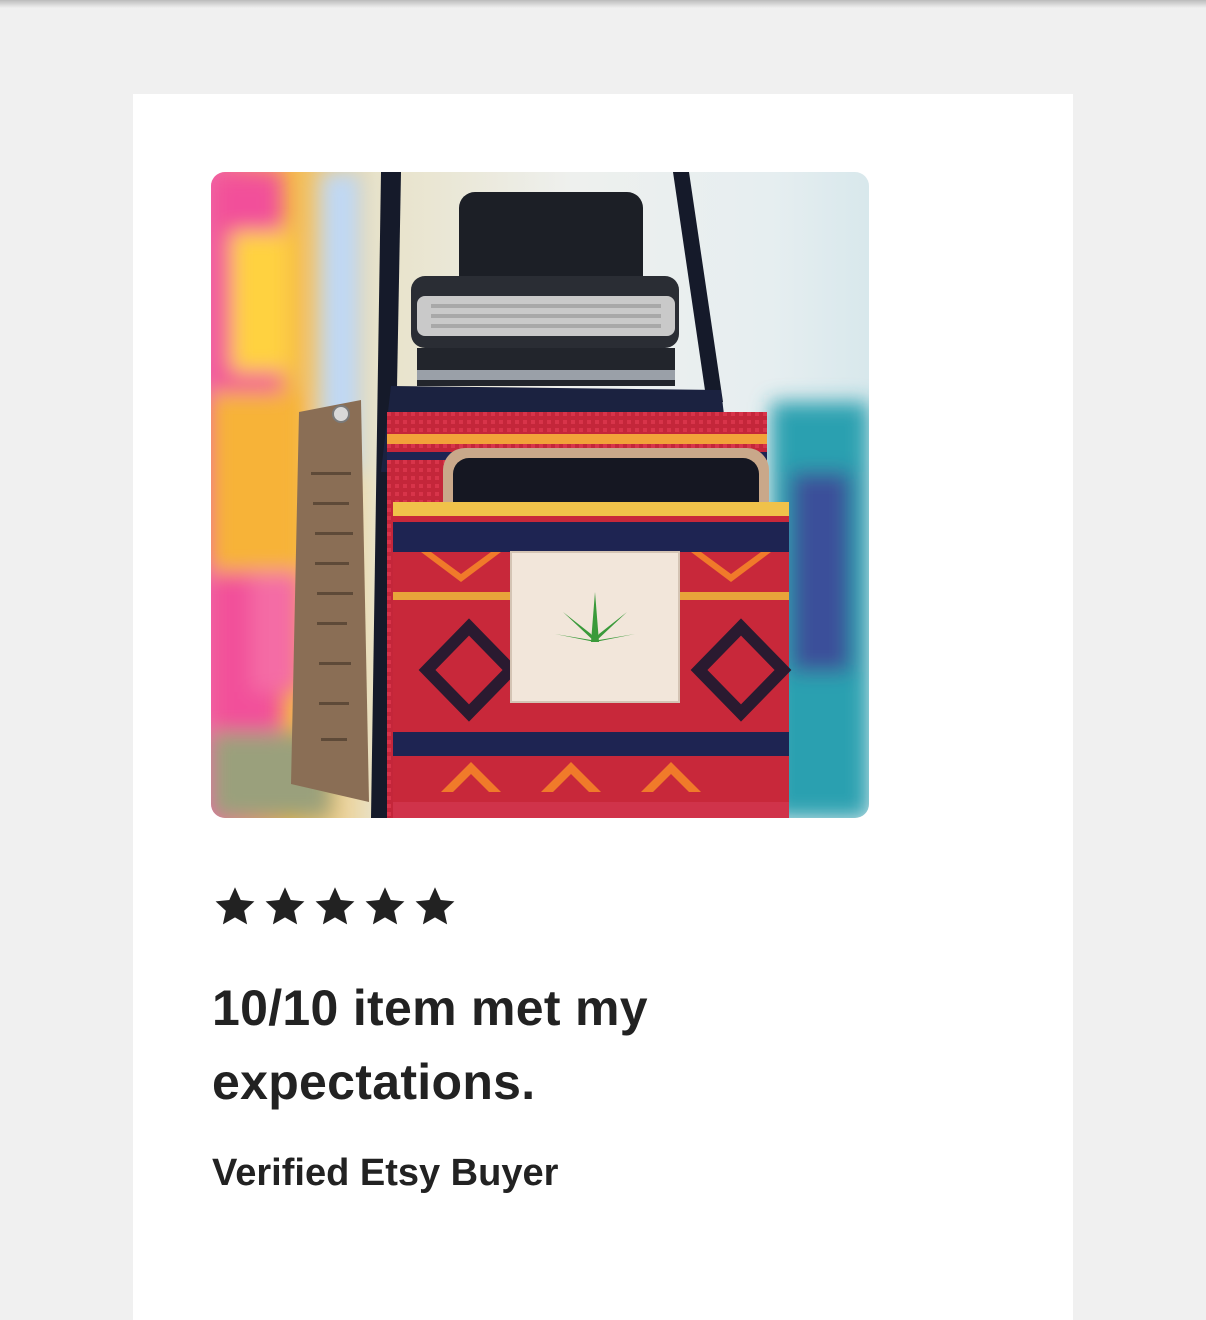 This screenshot has width=1206, height=1320. Describe the element at coordinates (603, 4) in the screenshot. I see `top-shadow` at that location.